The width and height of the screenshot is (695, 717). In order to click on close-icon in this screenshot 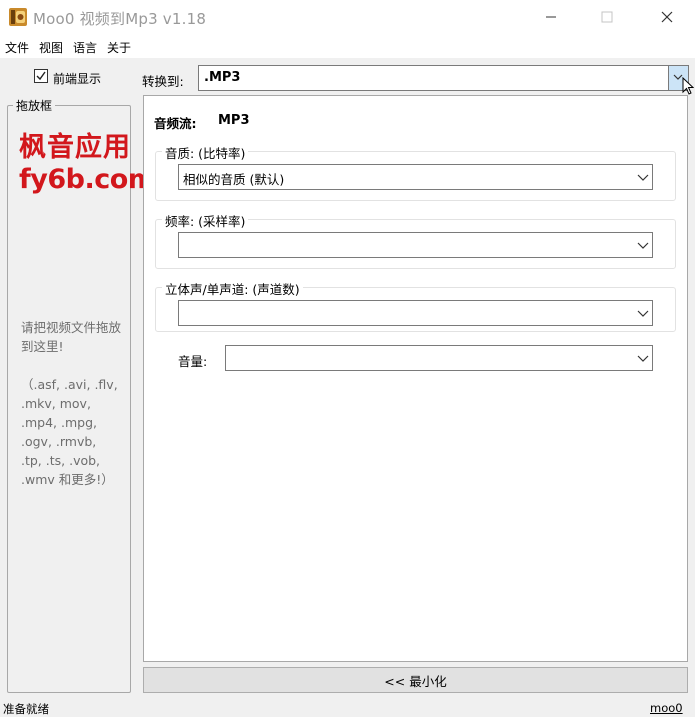, I will do `click(667, 17)`.